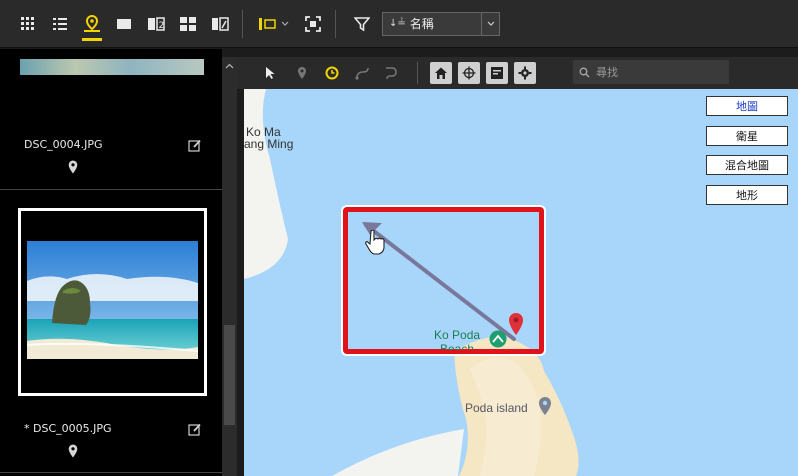  Describe the element at coordinates (607, 72) in the screenshot. I see `search-placeholder: 尋找` at that location.